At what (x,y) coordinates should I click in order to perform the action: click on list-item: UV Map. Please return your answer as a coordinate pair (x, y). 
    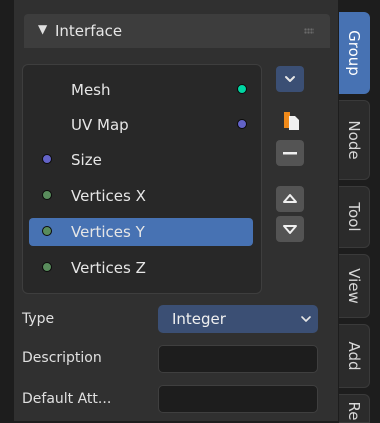
    Looking at the image, I should click on (141, 125).